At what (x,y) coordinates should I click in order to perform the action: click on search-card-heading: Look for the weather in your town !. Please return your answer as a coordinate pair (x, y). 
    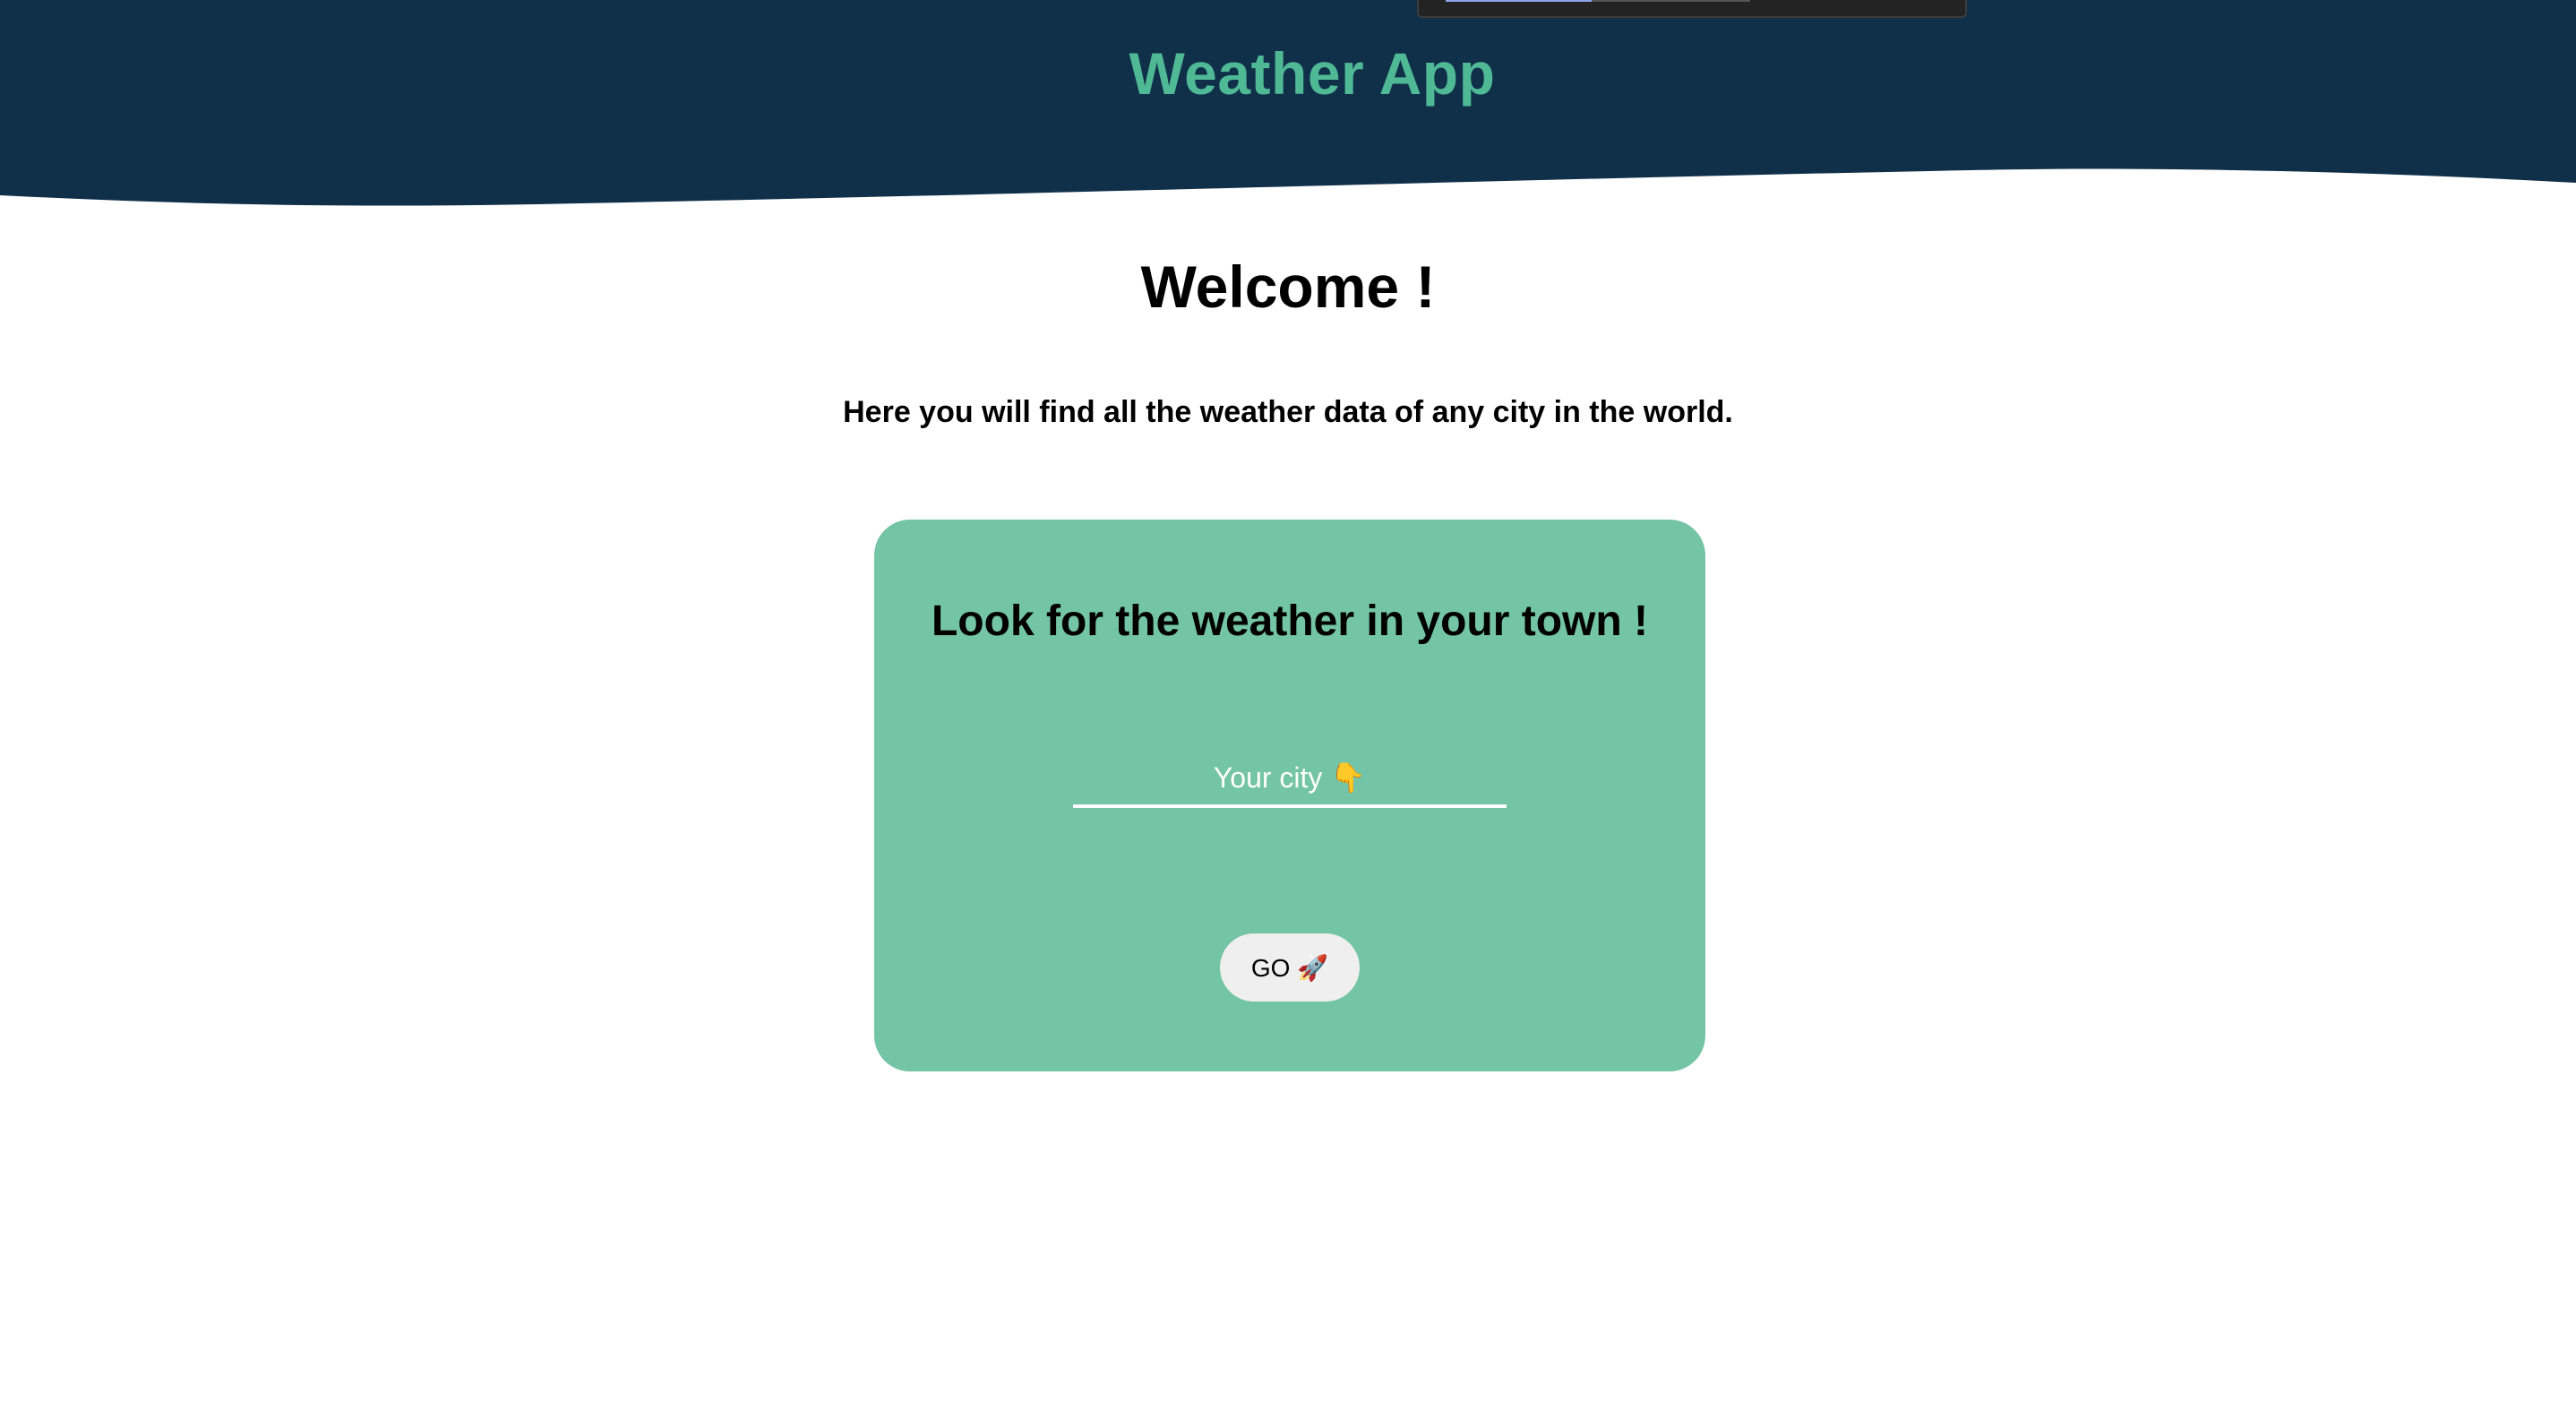
    Looking at the image, I should click on (1289, 621).